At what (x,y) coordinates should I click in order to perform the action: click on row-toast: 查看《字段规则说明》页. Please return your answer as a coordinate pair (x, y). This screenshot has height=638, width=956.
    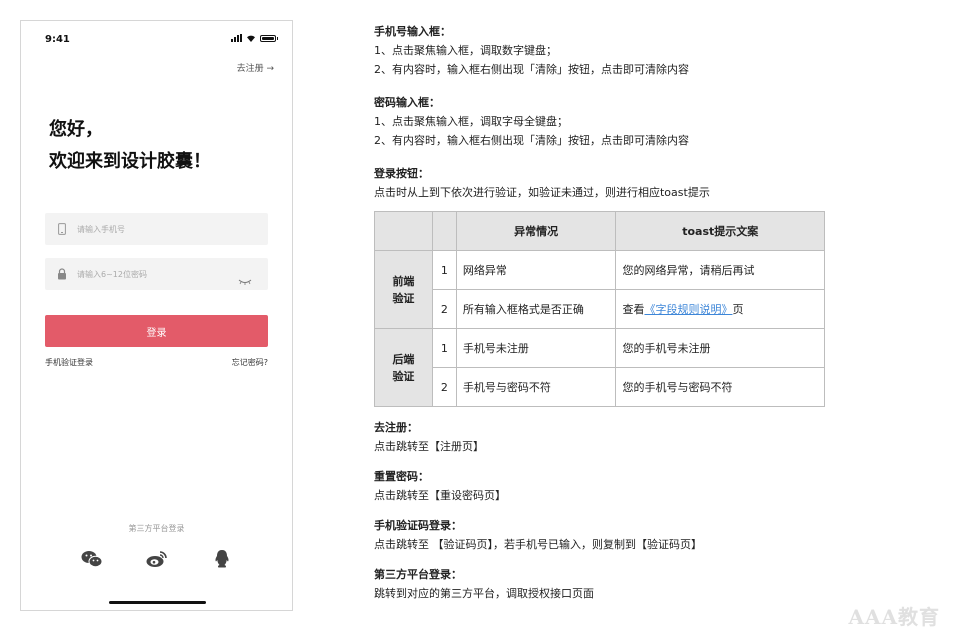
    Looking at the image, I should click on (720, 309).